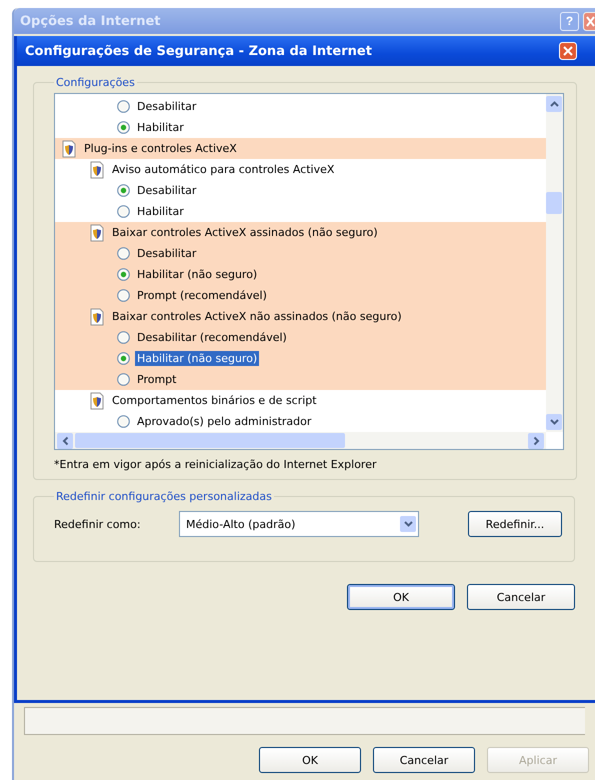 Image resolution: width=595 pixels, height=780 pixels. What do you see at coordinates (224, 421) in the screenshot?
I see `option-label: Aprovado(s) pelo administrador` at bounding box center [224, 421].